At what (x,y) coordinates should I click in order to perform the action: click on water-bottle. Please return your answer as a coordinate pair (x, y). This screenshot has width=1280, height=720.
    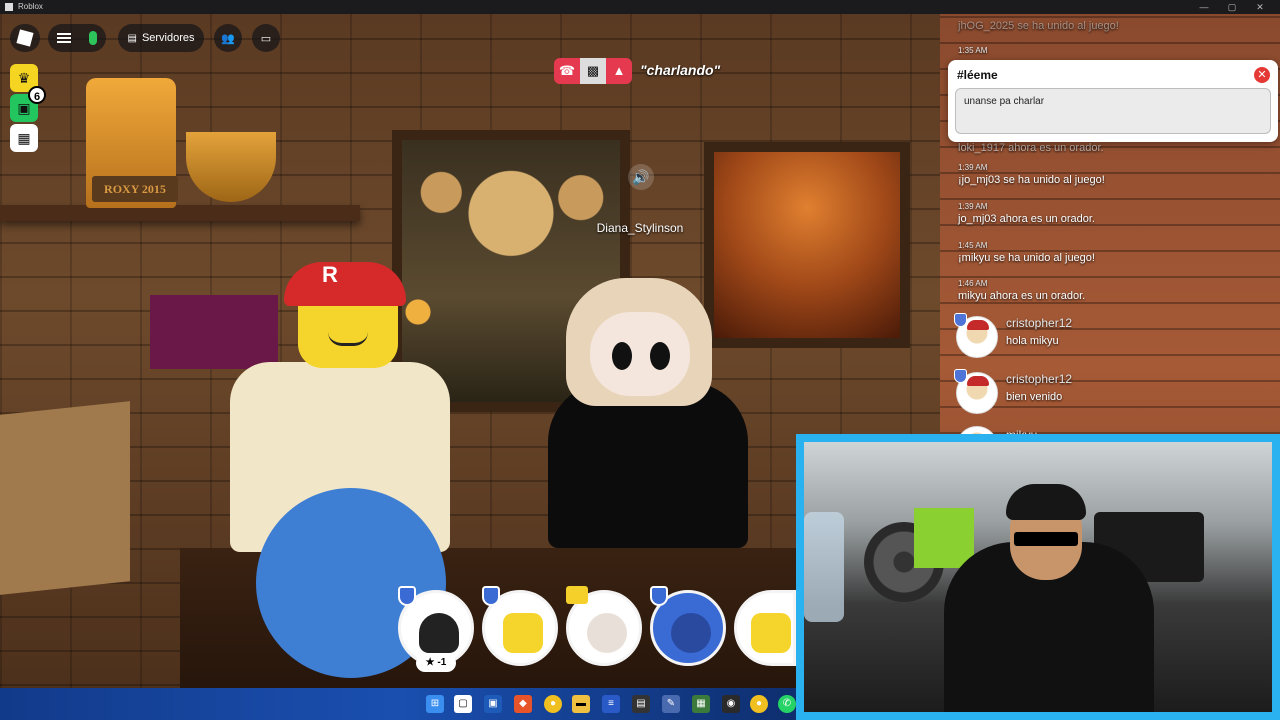
    Looking at the image, I should click on (824, 567).